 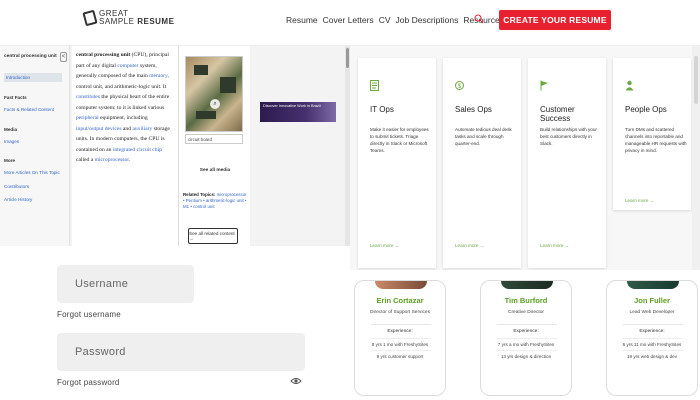 What do you see at coordinates (544, 85) in the screenshot?
I see `flag-icon` at bounding box center [544, 85].